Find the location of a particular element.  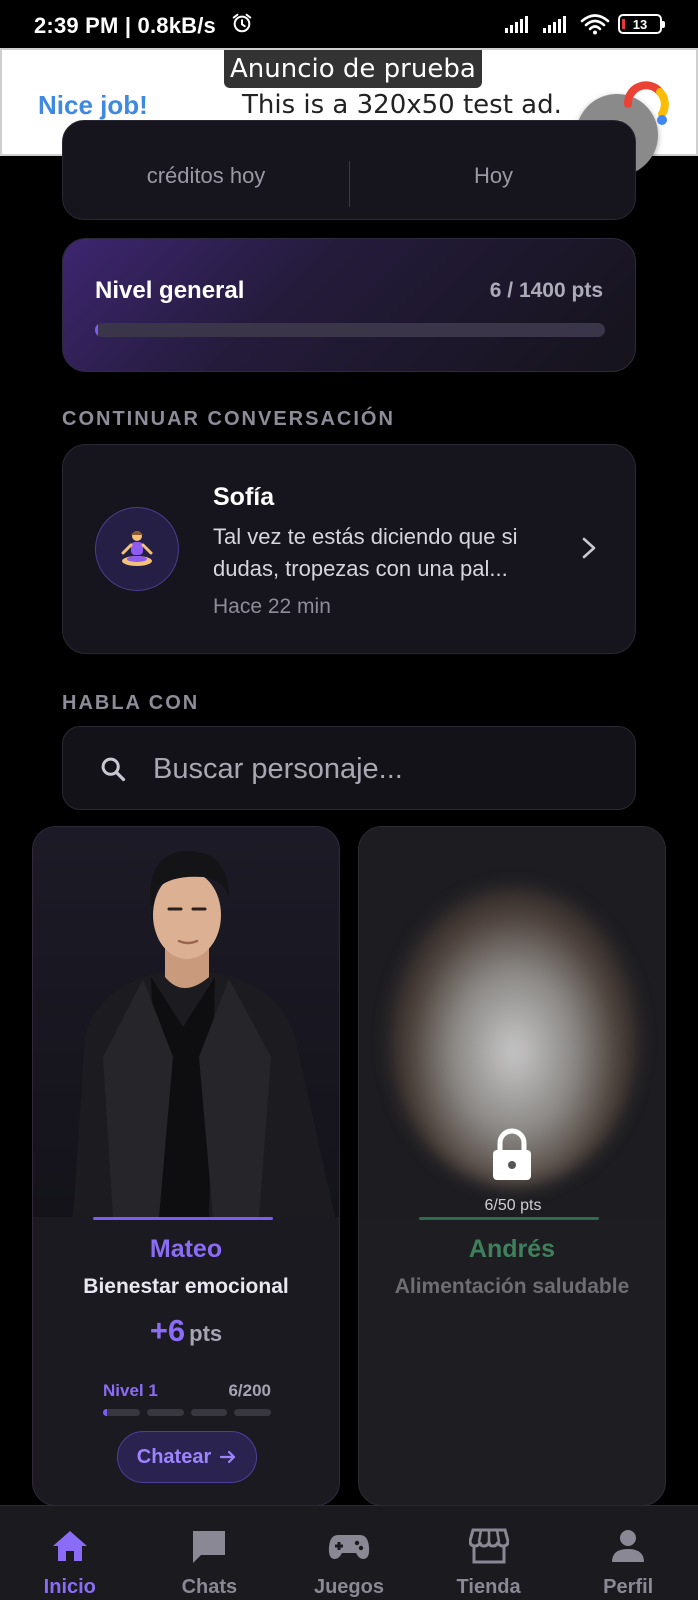

character-name: Mateo is located at coordinates (186, 1249).